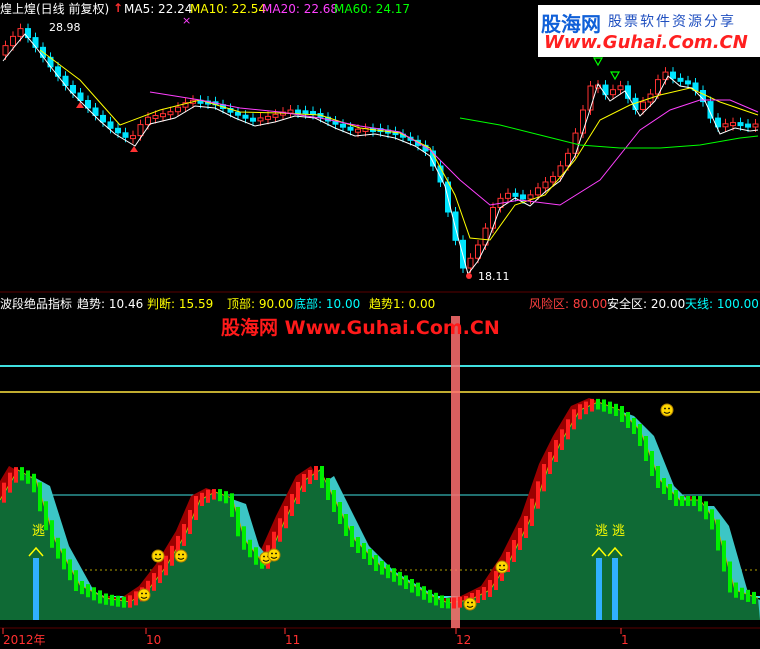 Image resolution: width=760 pixels, height=649 pixels. Describe the element at coordinates (455, 472) in the screenshot. I see `cursor-highlight-bar` at that location.